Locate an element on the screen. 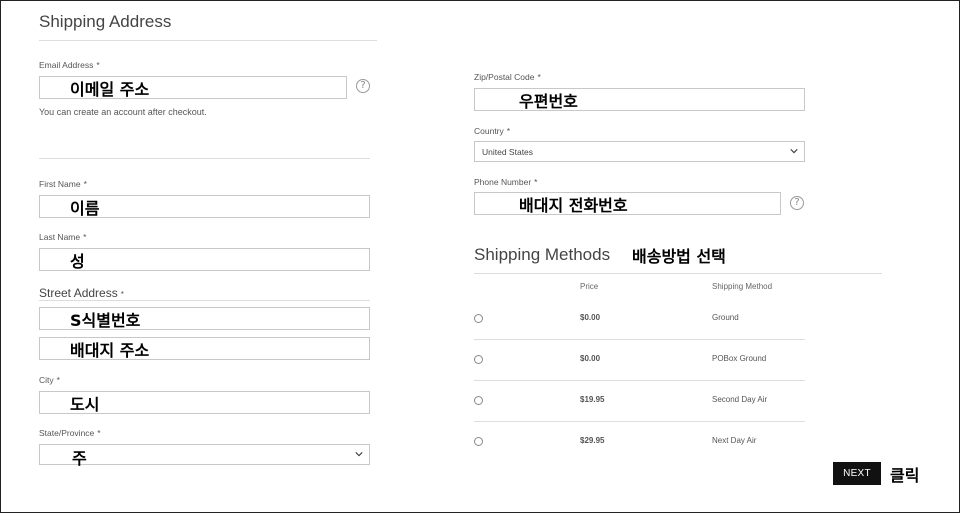 The image size is (960, 513). email-help-icon: ? is located at coordinates (363, 86).